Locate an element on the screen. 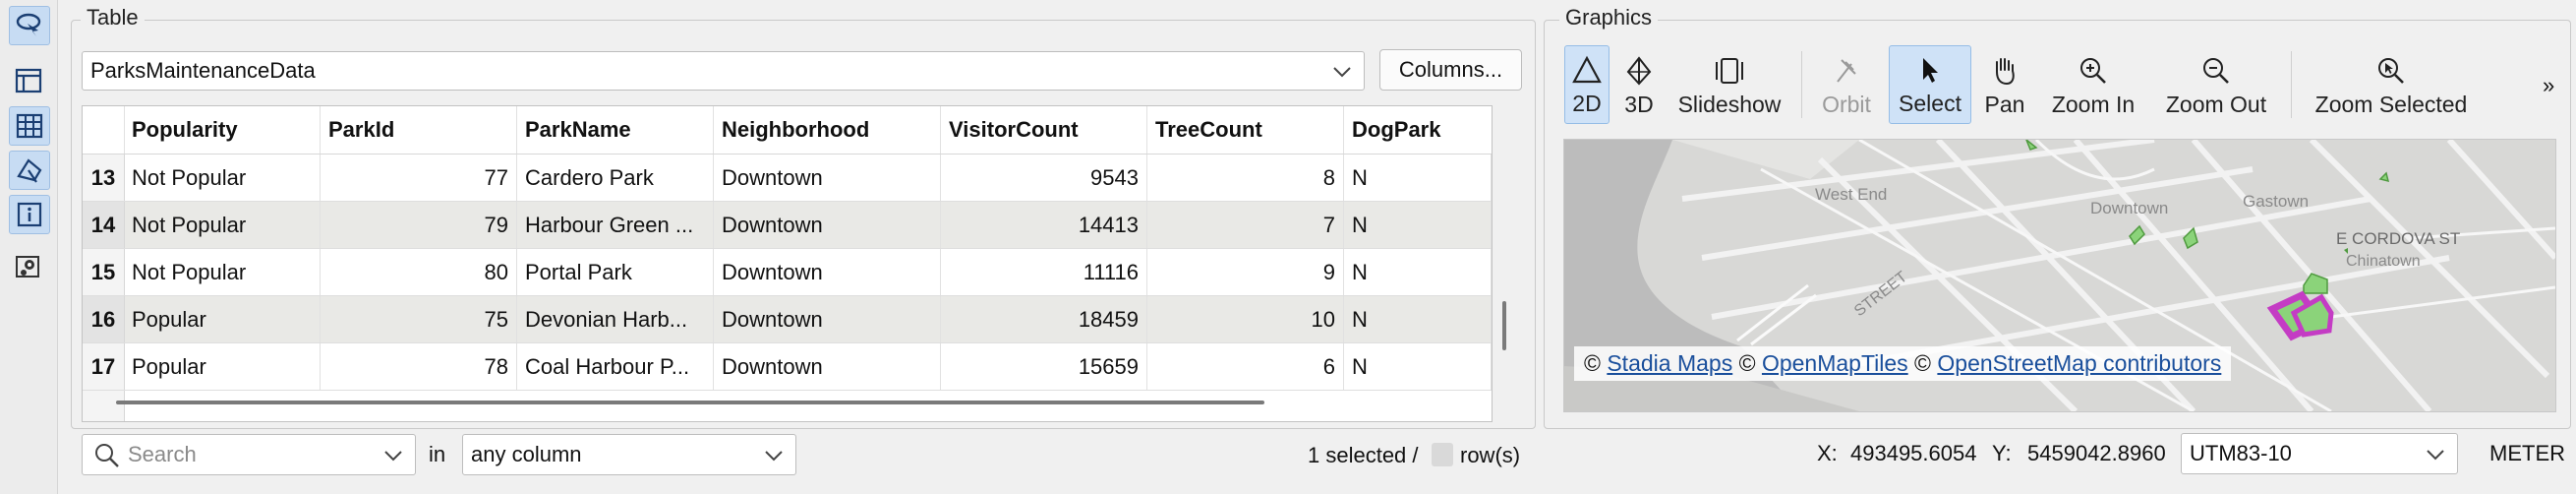  tool-2d: 2D is located at coordinates (1587, 84).